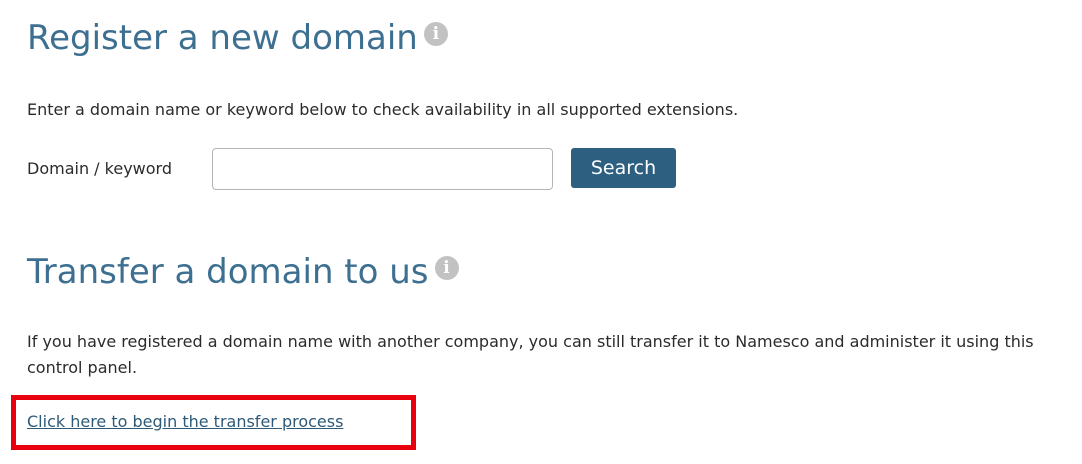  I want to click on transfer-domain-title: Transfer a domain to us, so click(228, 272).